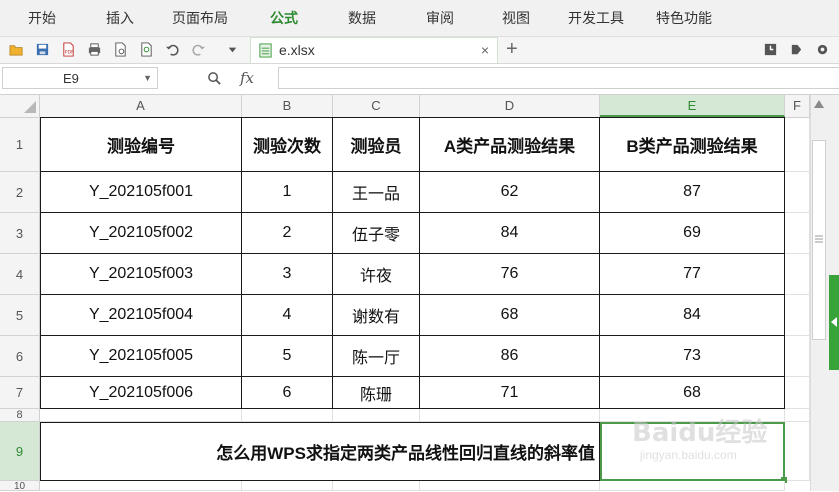 The width and height of the screenshot is (839, 492). I want to click on table-cell: 许夜, so click(376, 274).